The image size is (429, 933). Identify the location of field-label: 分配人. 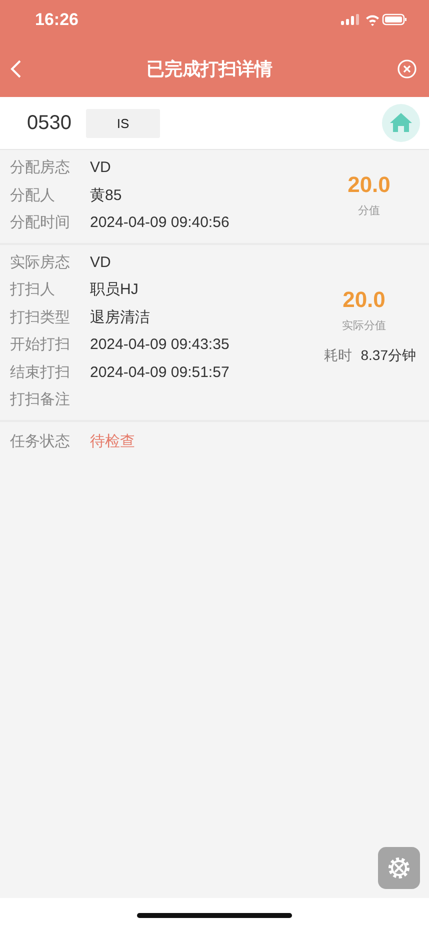
(33, 195).